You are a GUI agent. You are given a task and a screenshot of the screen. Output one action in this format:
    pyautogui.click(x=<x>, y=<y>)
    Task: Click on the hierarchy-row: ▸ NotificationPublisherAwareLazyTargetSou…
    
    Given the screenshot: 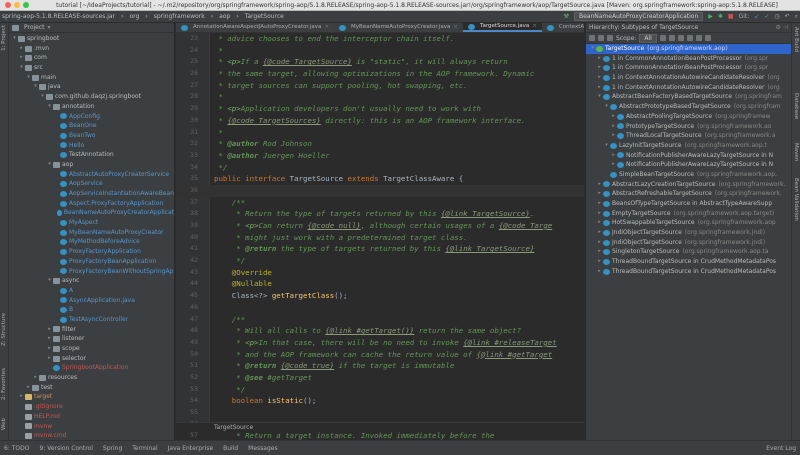 What is the action you would take?
    pyautogui.click(x=688, y=165)
    